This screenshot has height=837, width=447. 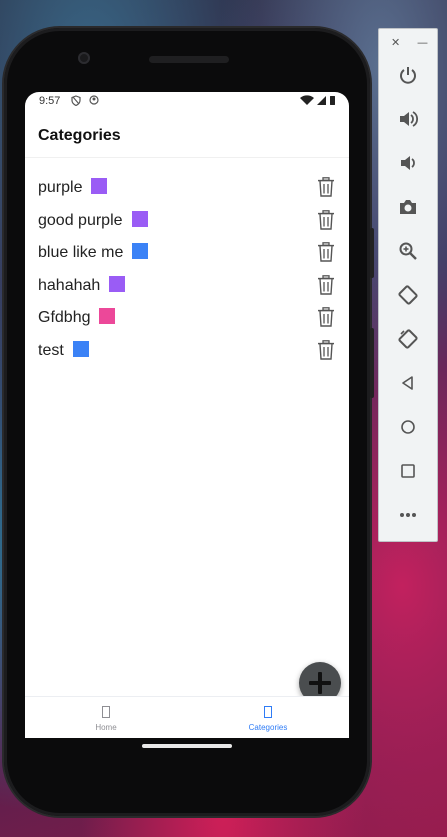 What do you see at coordinates (187, 746) in the screenshot?
I see `gesture-nav-bar` at bounding box center [187, 746].